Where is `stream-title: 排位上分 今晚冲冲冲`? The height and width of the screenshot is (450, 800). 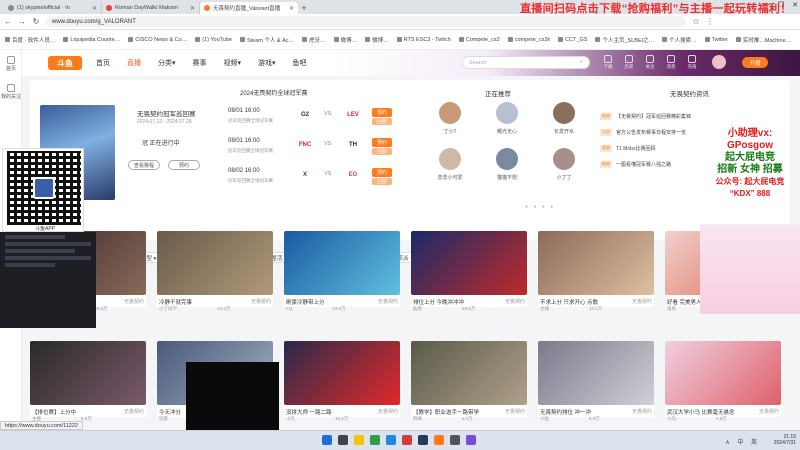 stream-title: 排位上分 今晚冲冲冲 is located at coordinates (438, 302).